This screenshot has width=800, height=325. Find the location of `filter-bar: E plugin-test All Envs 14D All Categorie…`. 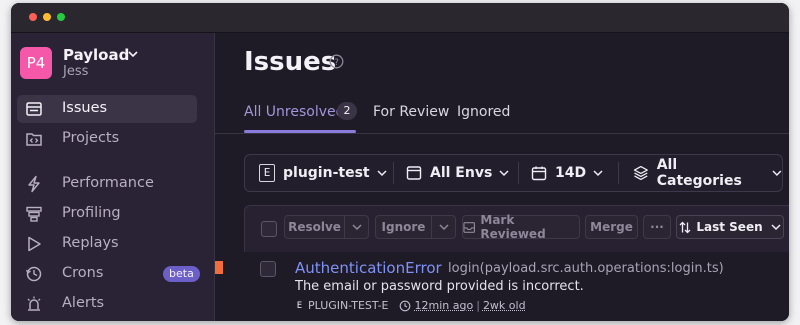

filter-bar: E plugin-test All Envs 14D All Categorie… is located at coordinates (513, 173).